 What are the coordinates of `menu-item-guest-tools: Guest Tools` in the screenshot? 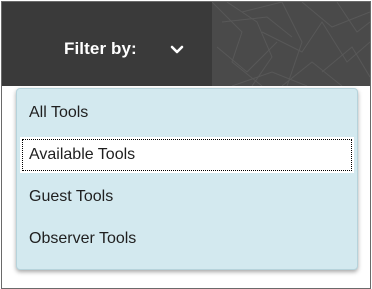 It's located at (187, 197).